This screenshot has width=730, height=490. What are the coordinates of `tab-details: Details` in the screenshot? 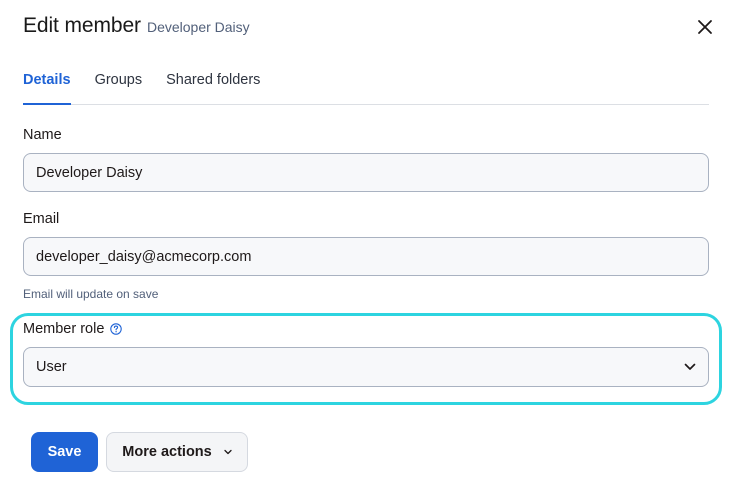 It's located at (47, 88).